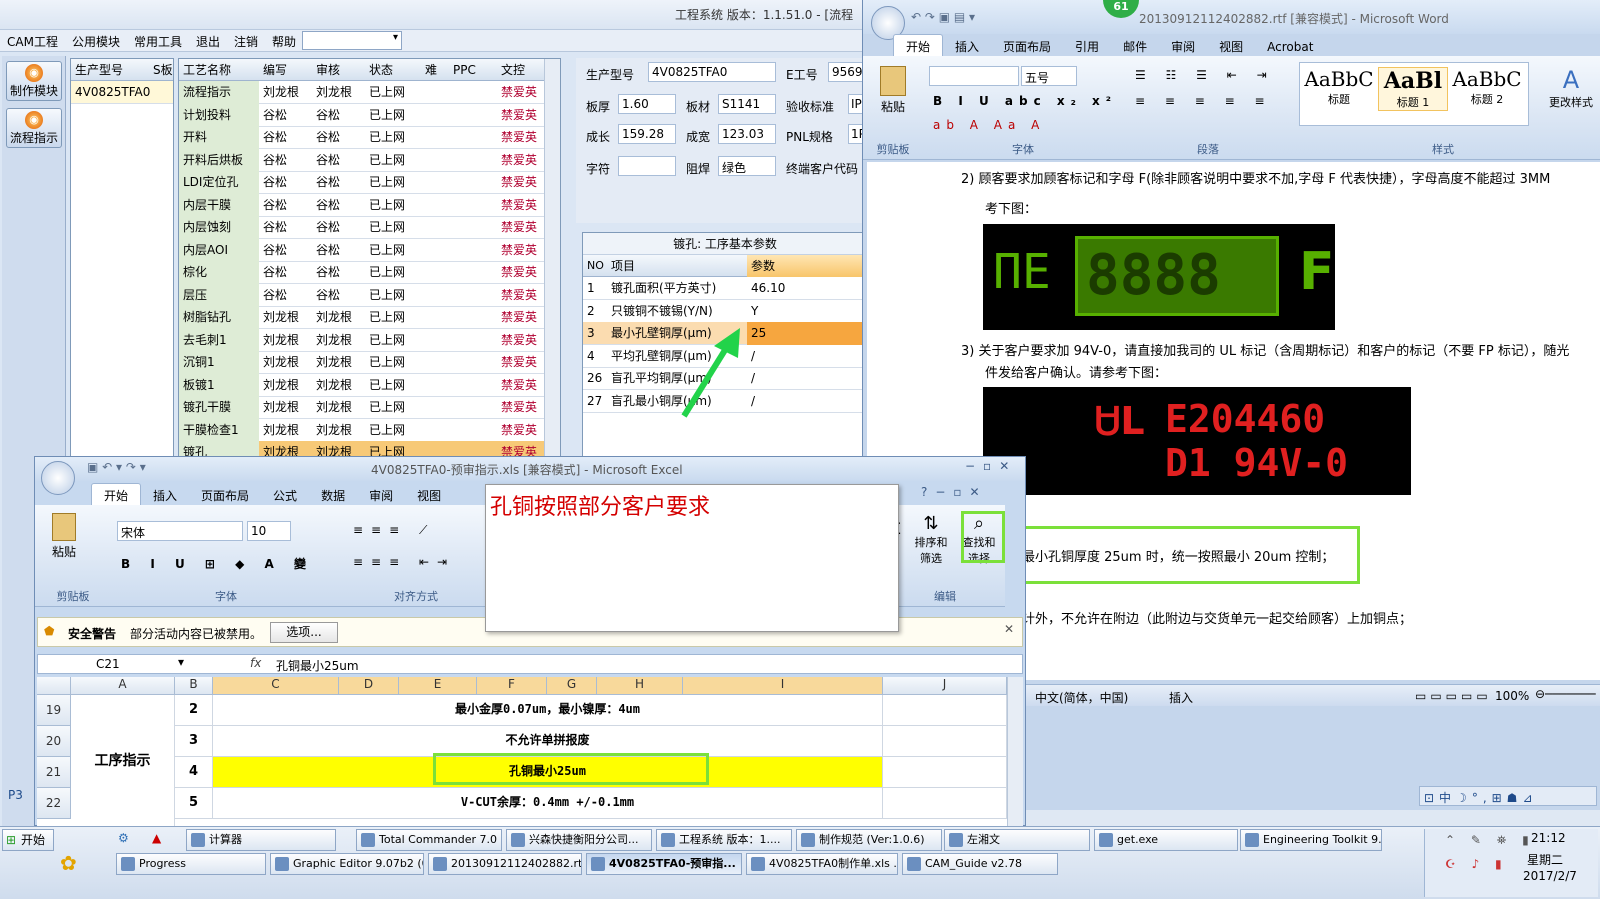 The image size is (1600, 899). What do you see at coordinates (122, 92) in the screenshot?
I see `model-row: 4V0825TFA0` at bounding box center [122, 92].